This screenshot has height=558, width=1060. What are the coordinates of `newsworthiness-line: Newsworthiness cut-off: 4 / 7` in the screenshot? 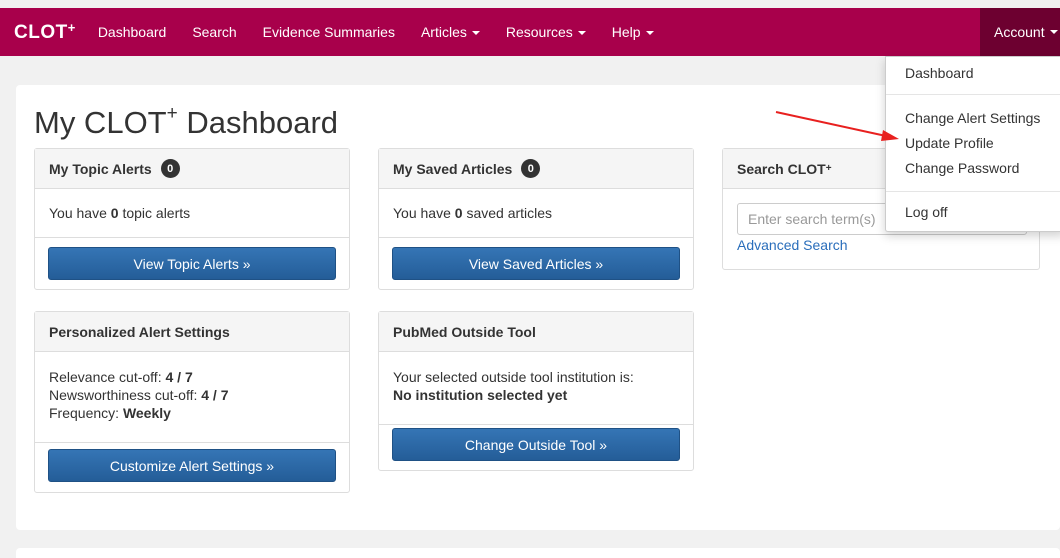 It's located at (192, 395).